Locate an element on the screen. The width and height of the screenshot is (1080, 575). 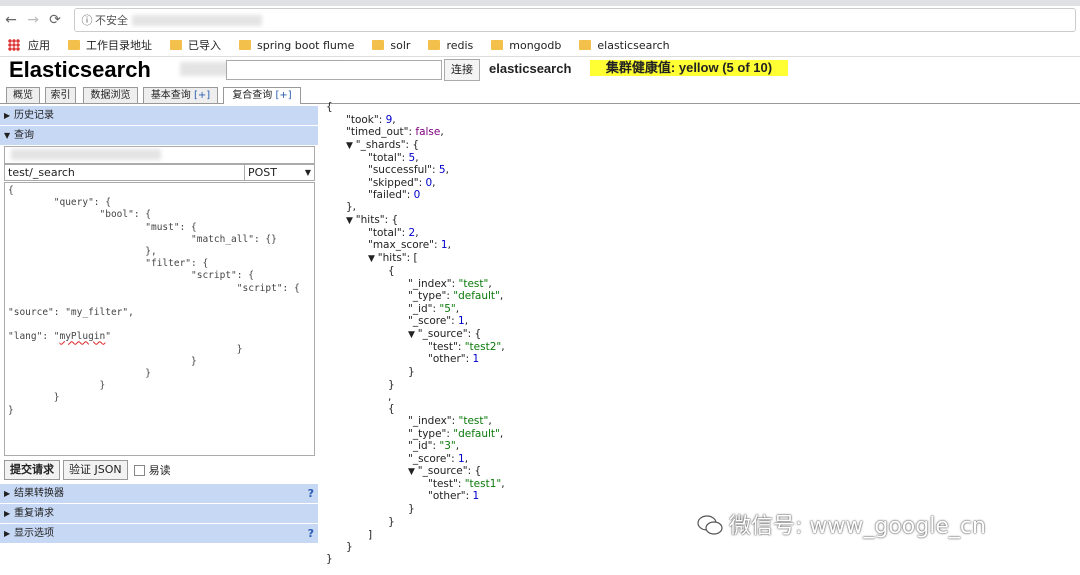
cluster-url-input is located at coordinates (334, 70).